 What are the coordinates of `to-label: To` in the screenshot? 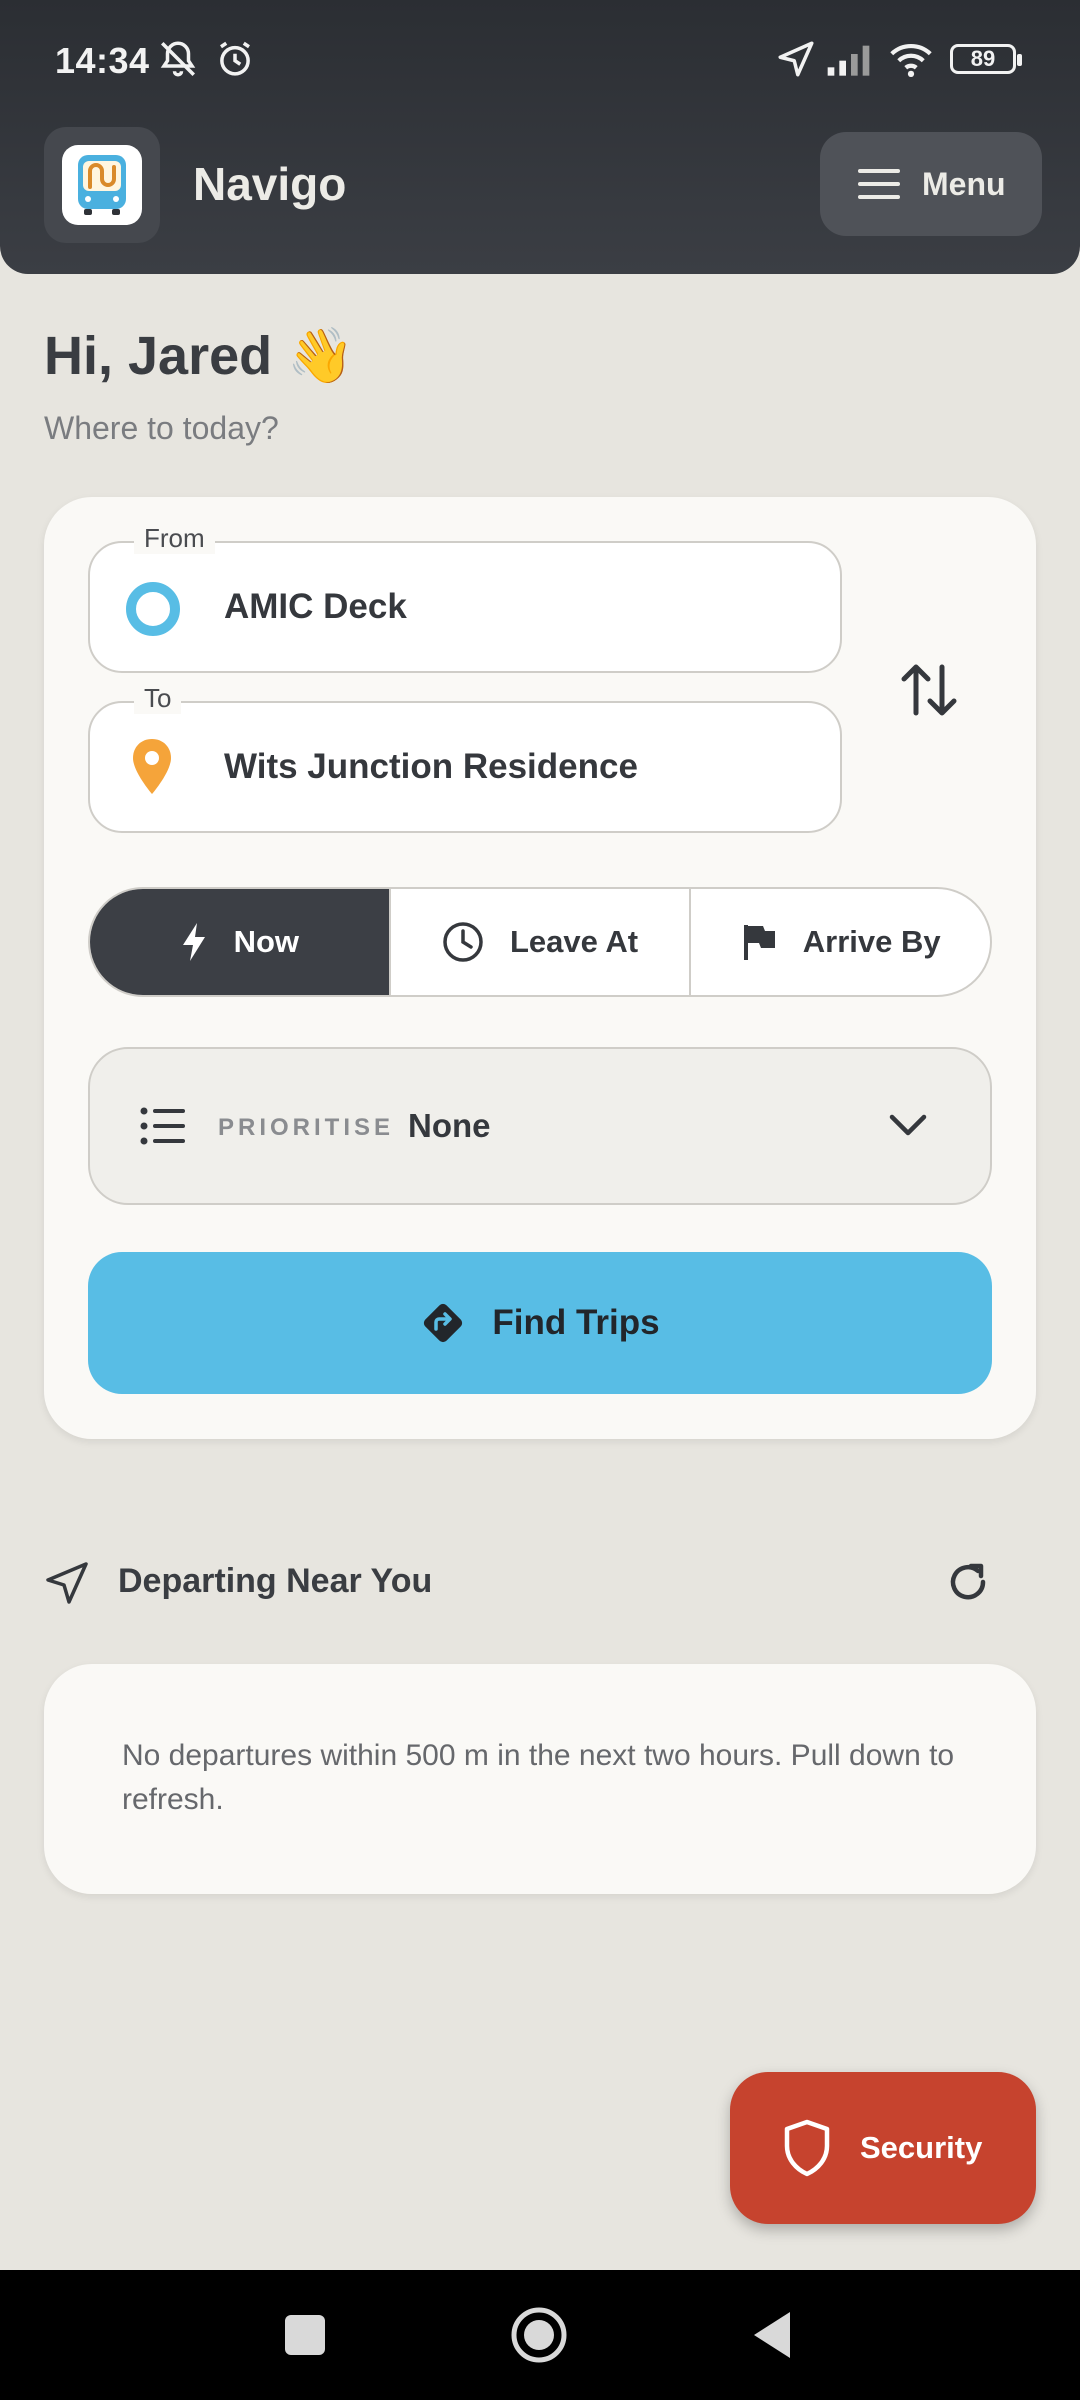 It's located at (158, 698).